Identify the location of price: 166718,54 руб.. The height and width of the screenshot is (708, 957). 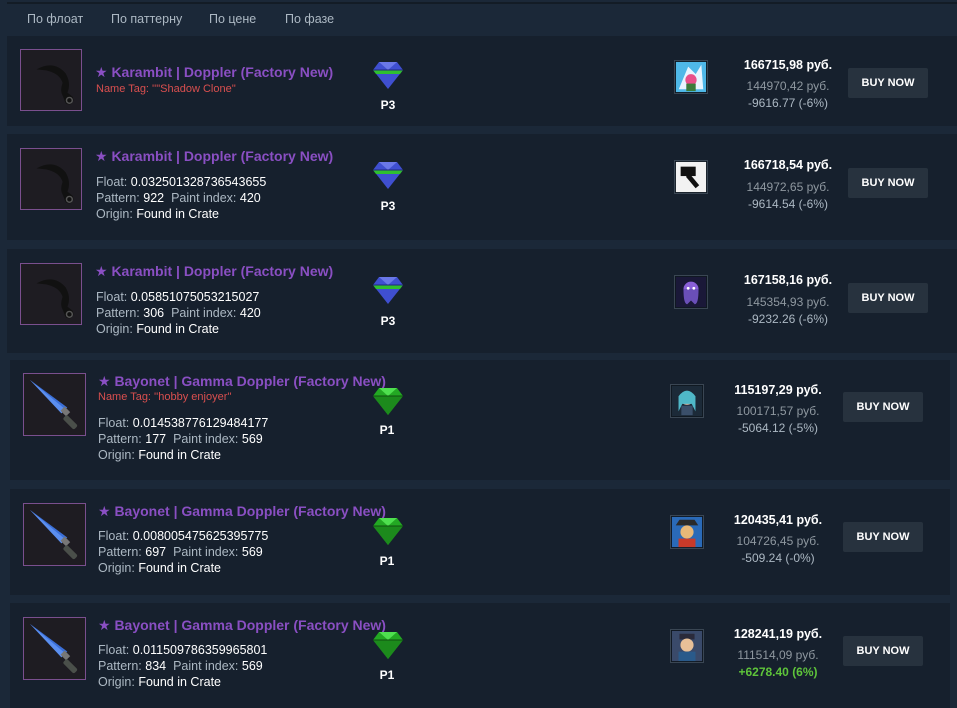
(788, 165).